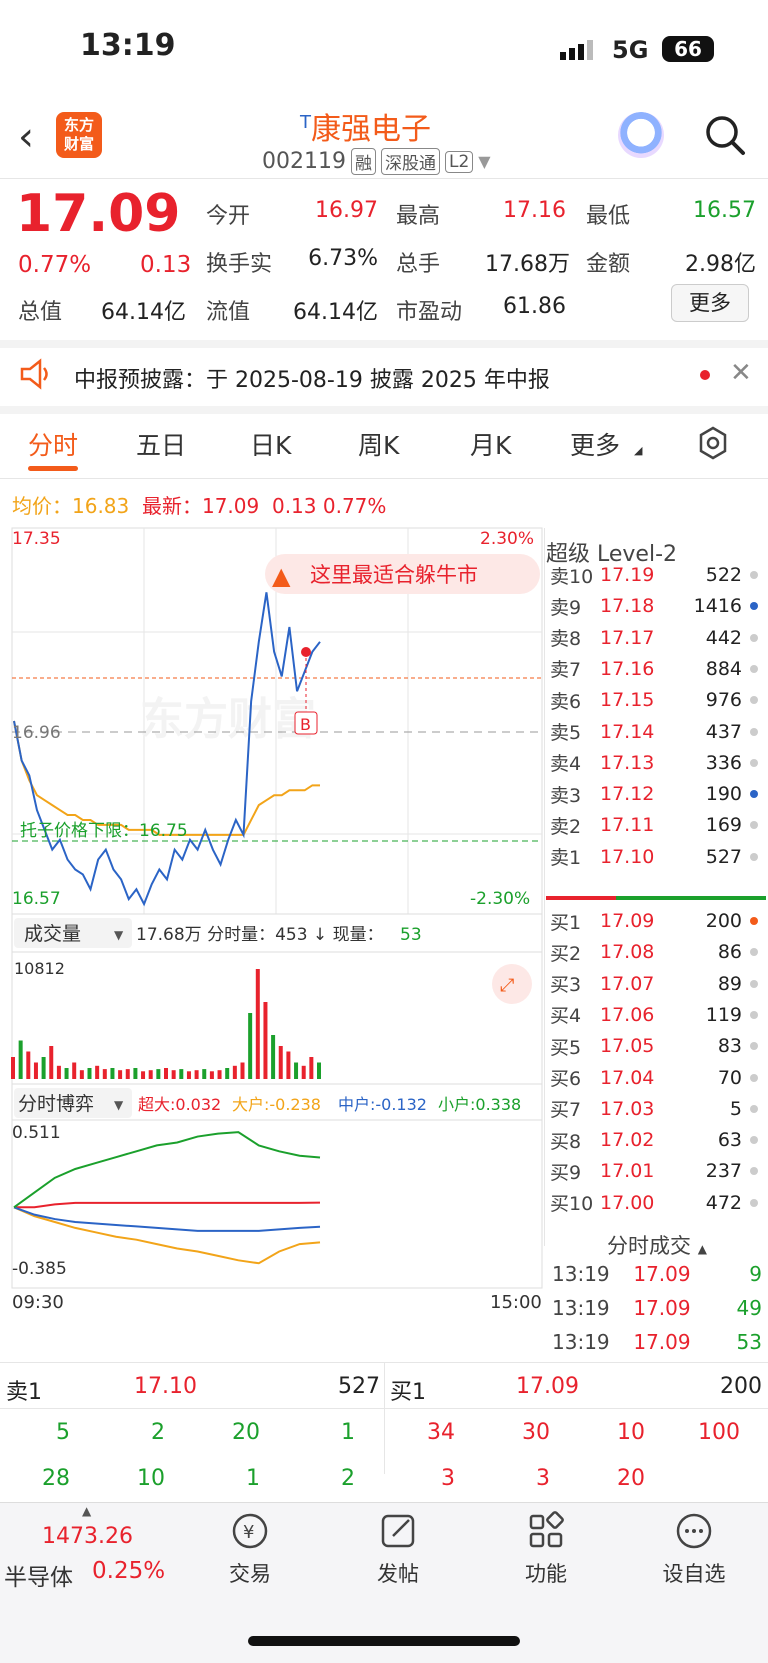  I want to click on tick-trades-title: 分时成交 ▲, so click(657, 1245).